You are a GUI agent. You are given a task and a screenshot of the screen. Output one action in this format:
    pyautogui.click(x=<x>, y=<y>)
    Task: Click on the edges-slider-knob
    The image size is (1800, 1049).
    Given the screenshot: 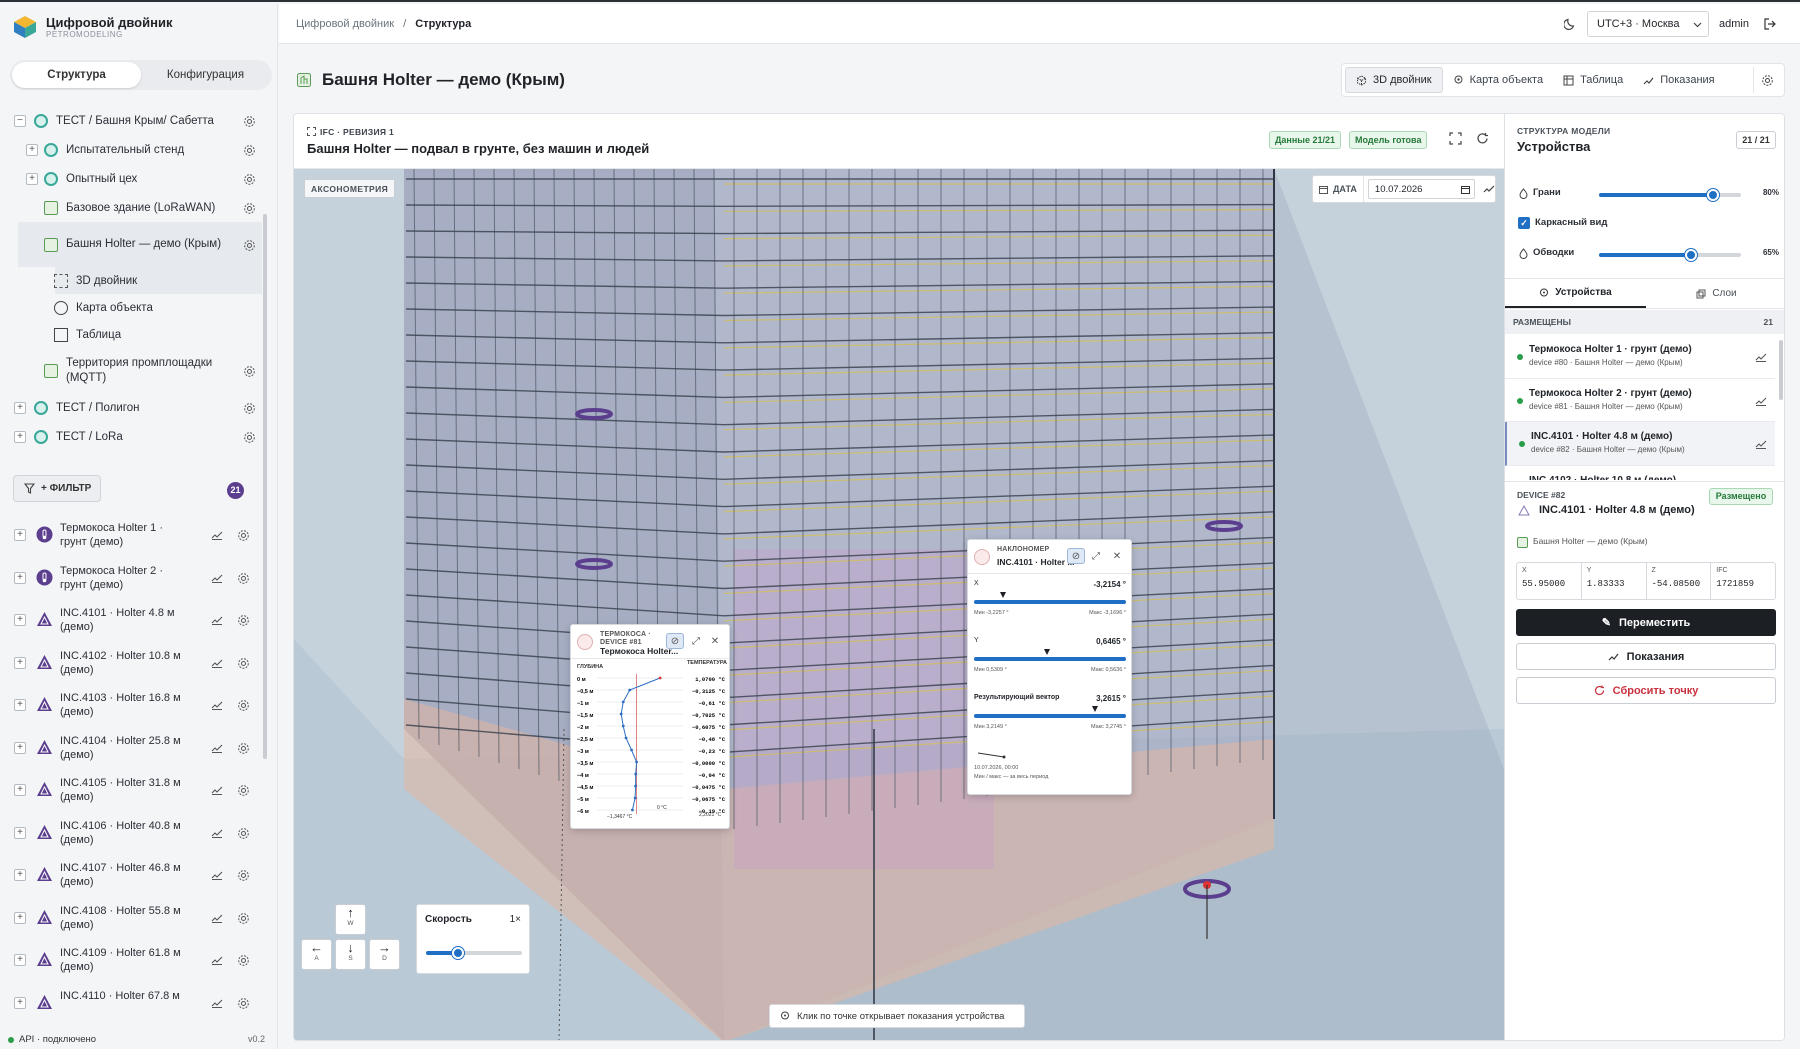 What is the action you would take?
    pyautogui.click(x=1691, y=255)
    